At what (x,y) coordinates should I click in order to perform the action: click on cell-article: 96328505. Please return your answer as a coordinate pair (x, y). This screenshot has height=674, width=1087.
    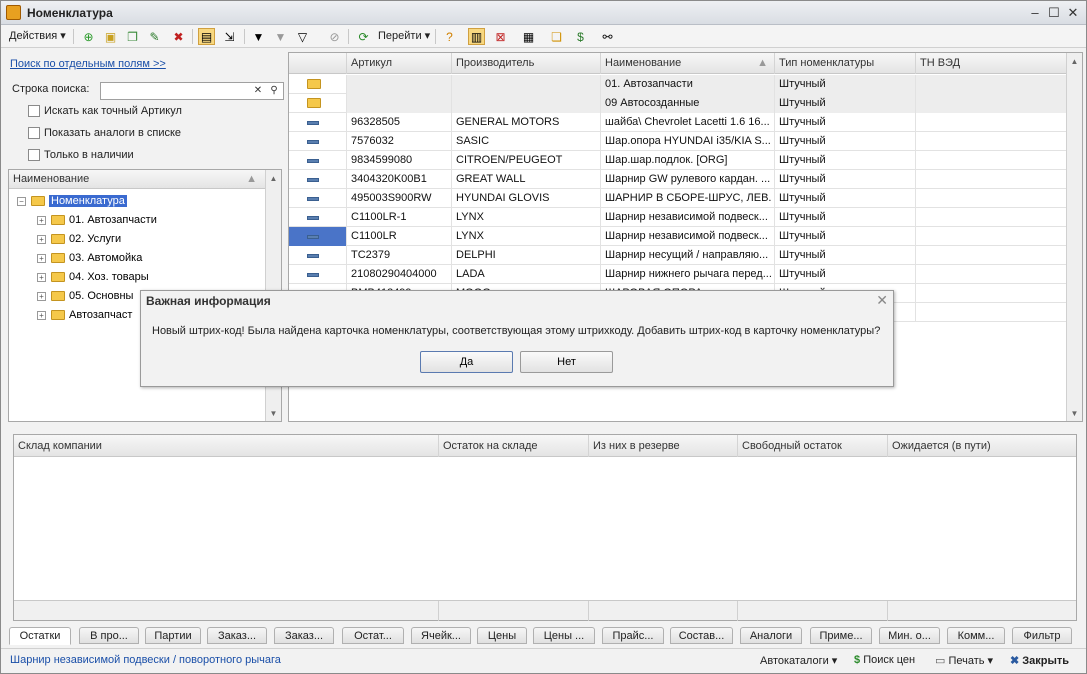
    Looking at the image, I should click on (399, 122).